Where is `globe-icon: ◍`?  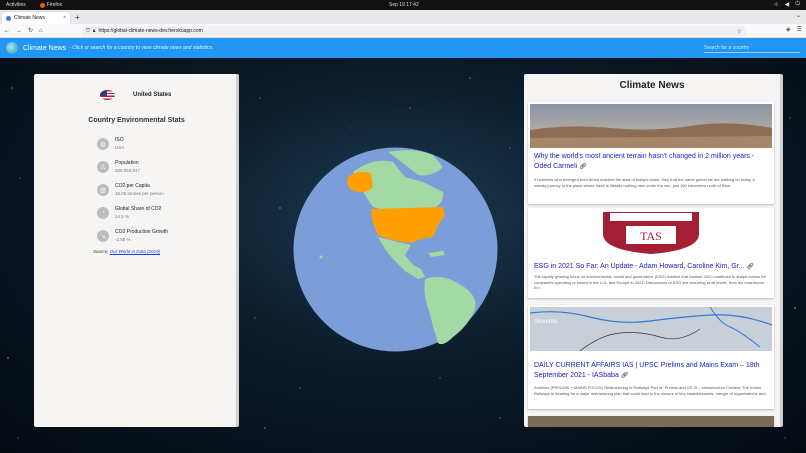 globe-icon: ◍ is located at coordinates (103, 144).